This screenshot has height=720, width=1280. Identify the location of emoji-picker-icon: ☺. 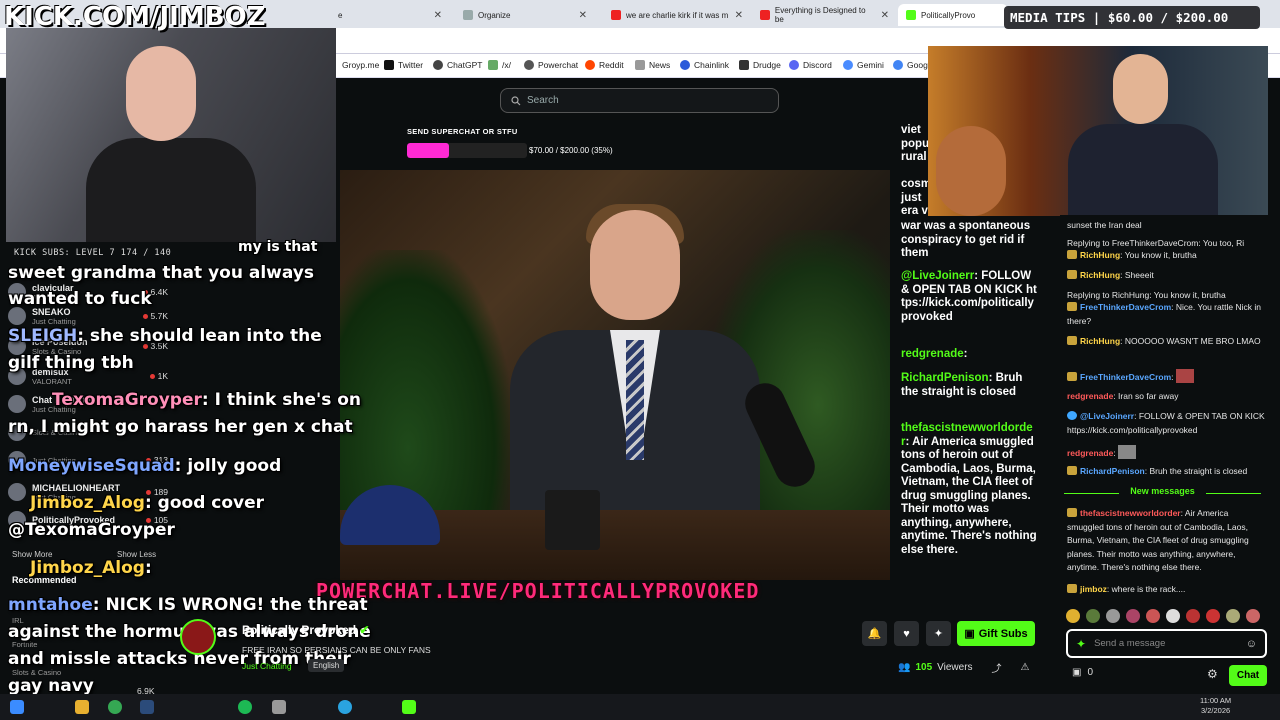
(1251, 644).